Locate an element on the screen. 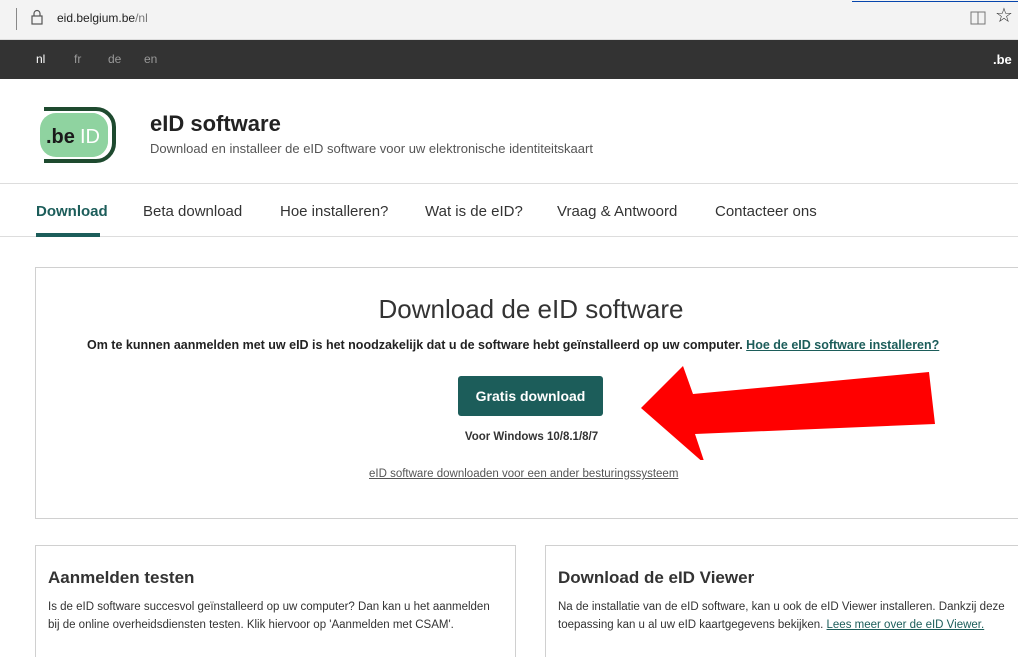  free-download-button: Gratis download is located at coordinates (530, 396).